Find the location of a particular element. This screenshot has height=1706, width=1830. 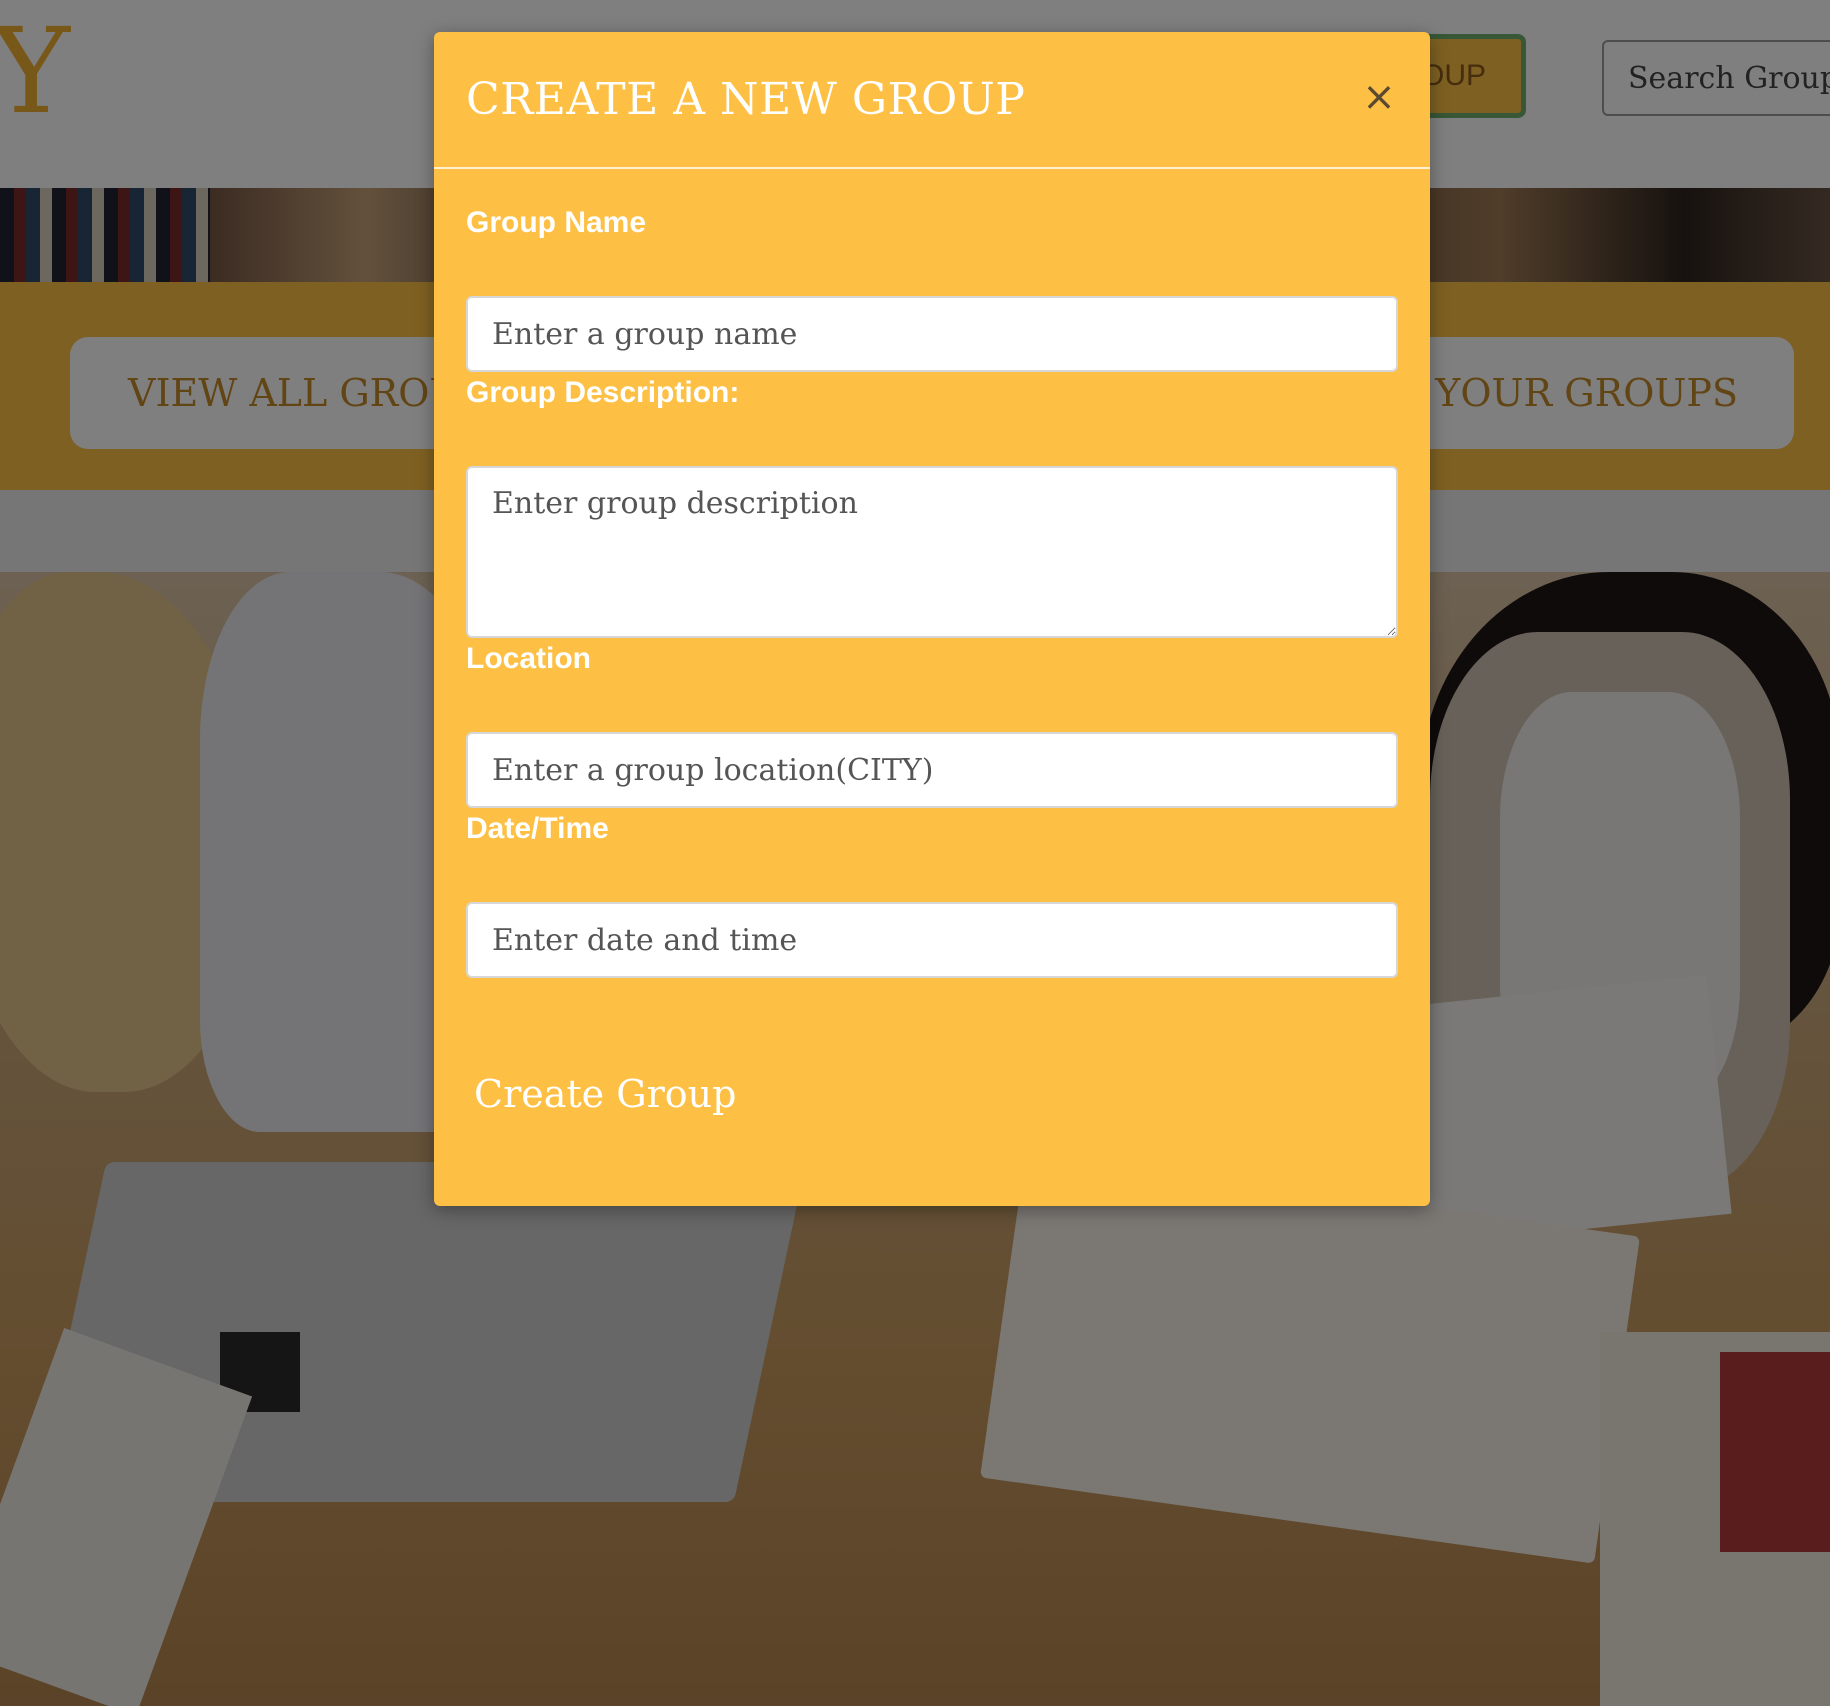

create-group-button: Create Group is located at coordinates (605, 1094).